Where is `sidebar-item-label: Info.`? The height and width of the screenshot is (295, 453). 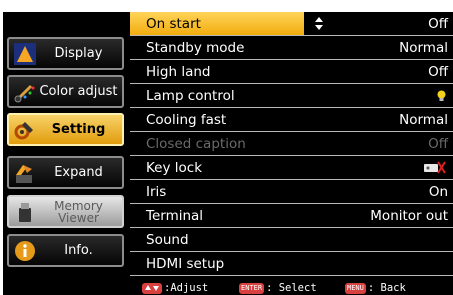
sidebar-item-label: Info. is located at coordinates (78, 250).